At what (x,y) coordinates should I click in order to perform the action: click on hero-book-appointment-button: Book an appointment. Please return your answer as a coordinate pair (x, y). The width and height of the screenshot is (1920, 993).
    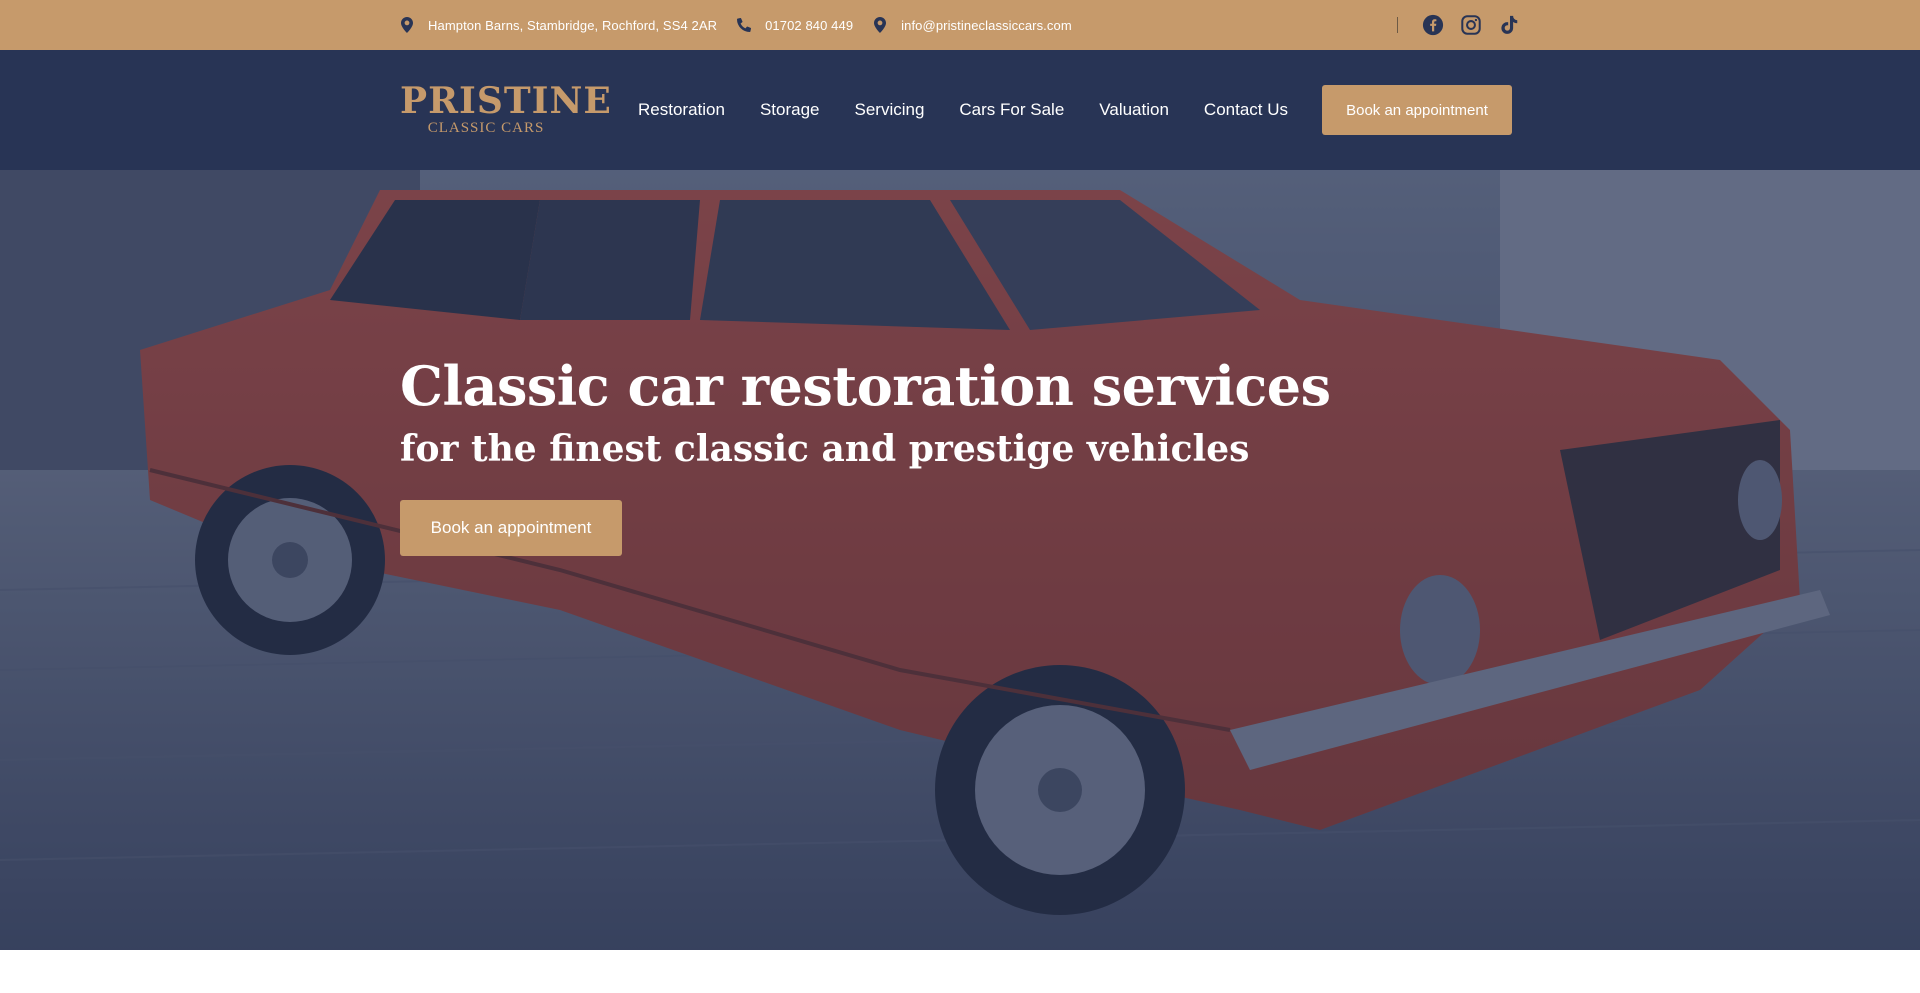
    Looking at the image, I should click on (511, 528).